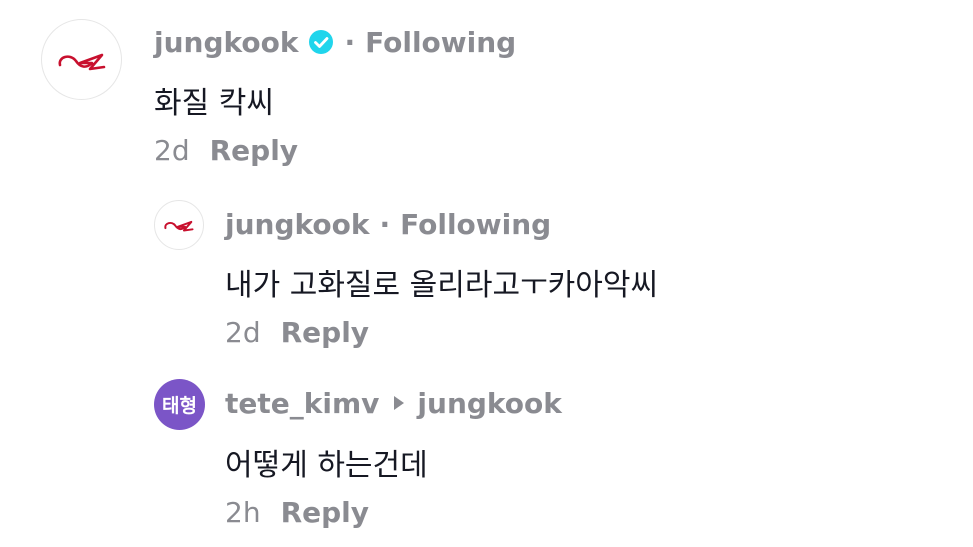 This screenshot has width=973, height=547. I want to click on comment-meta: 2h Reply, so click(297, 512).